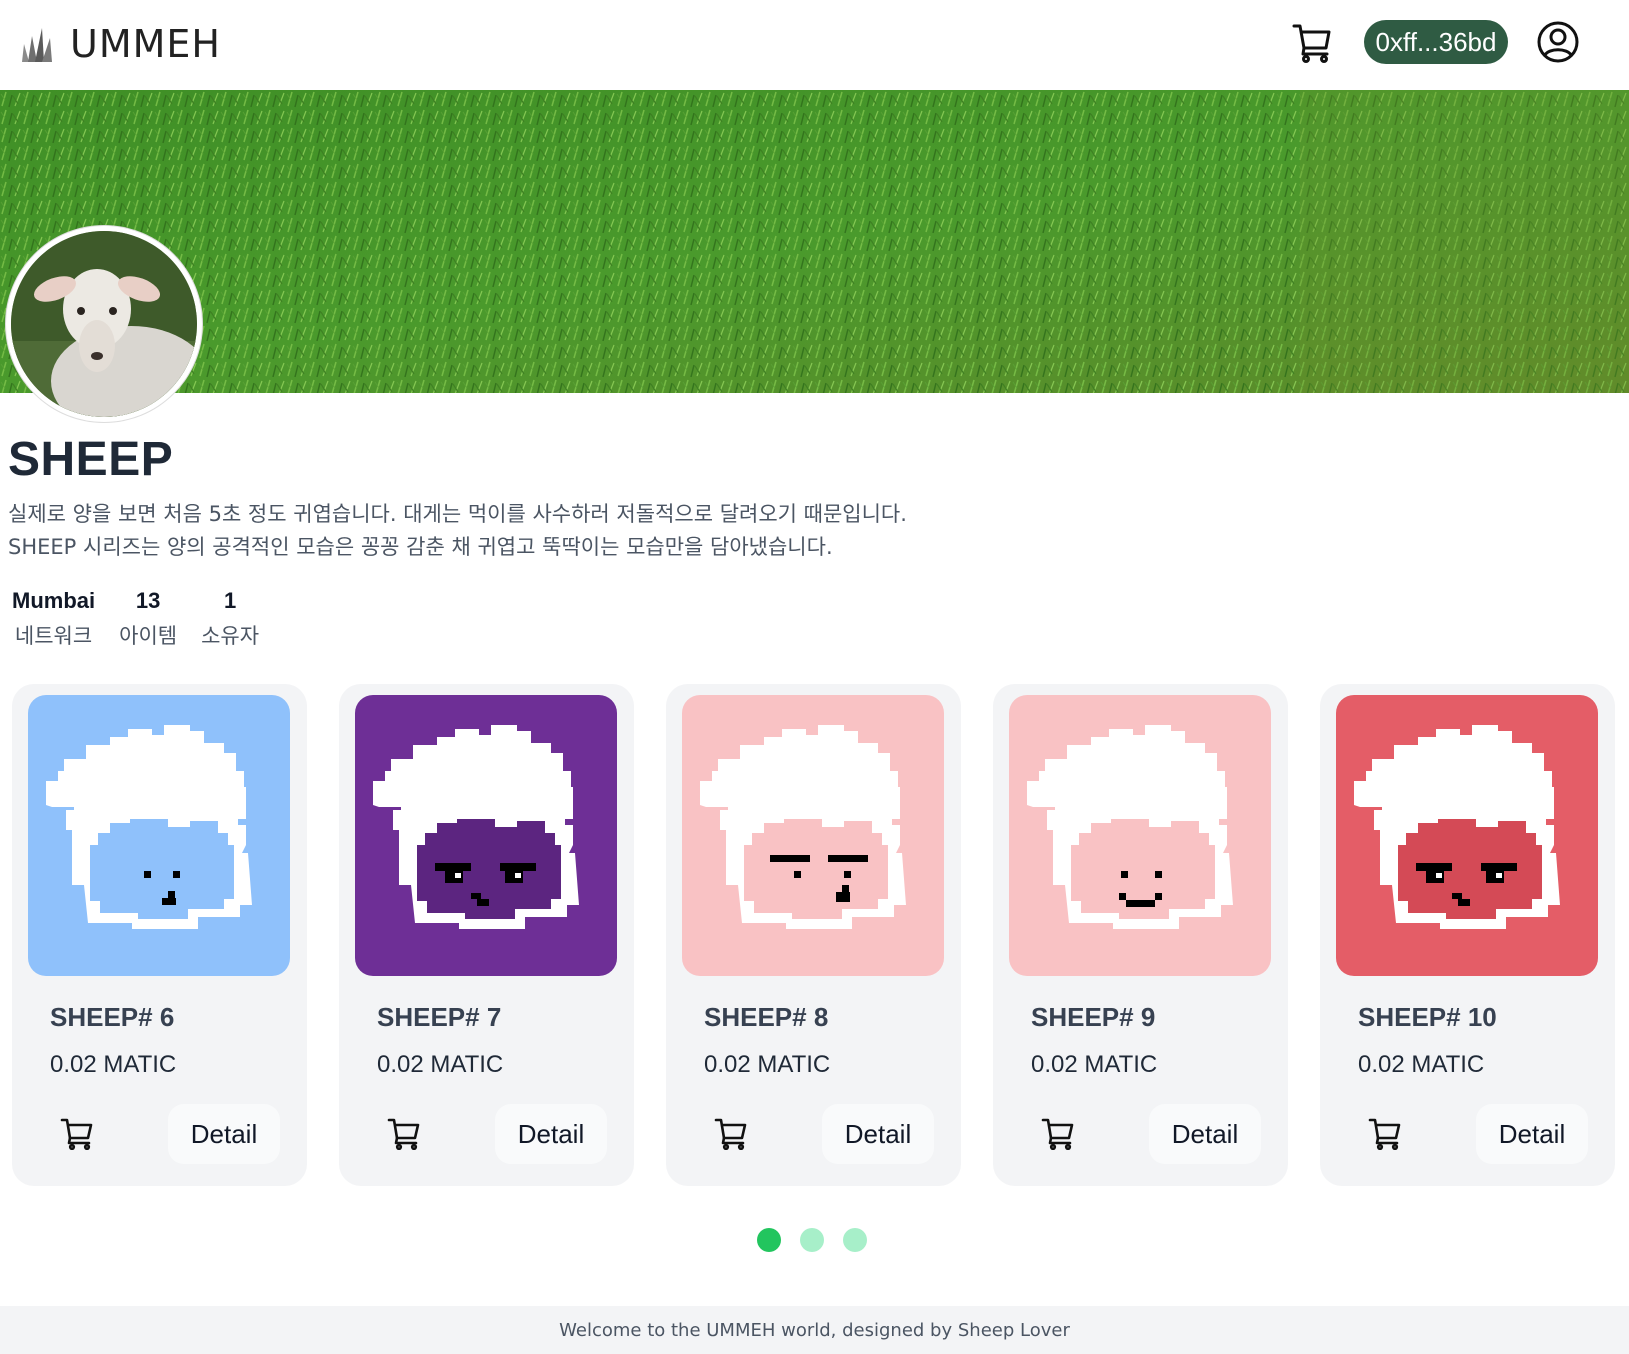 The image size is (1629, 1354). I want to click on account-icon, so click(1558, 42).